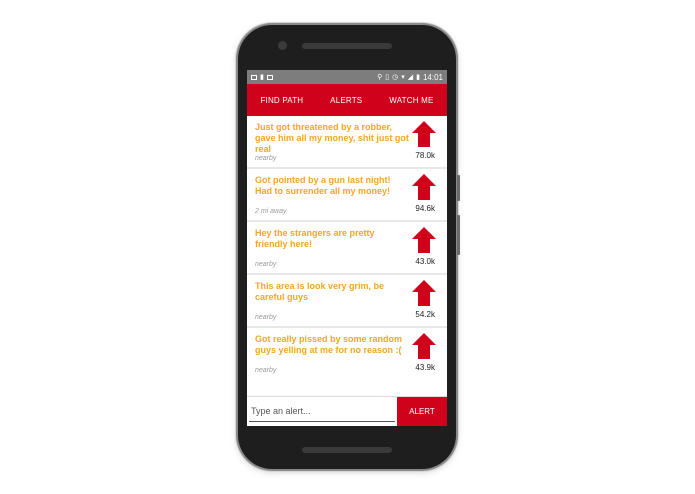 Image resolution: width=695 pixels, height=494 pixels. I want to click on power-button, so click(458, 188).